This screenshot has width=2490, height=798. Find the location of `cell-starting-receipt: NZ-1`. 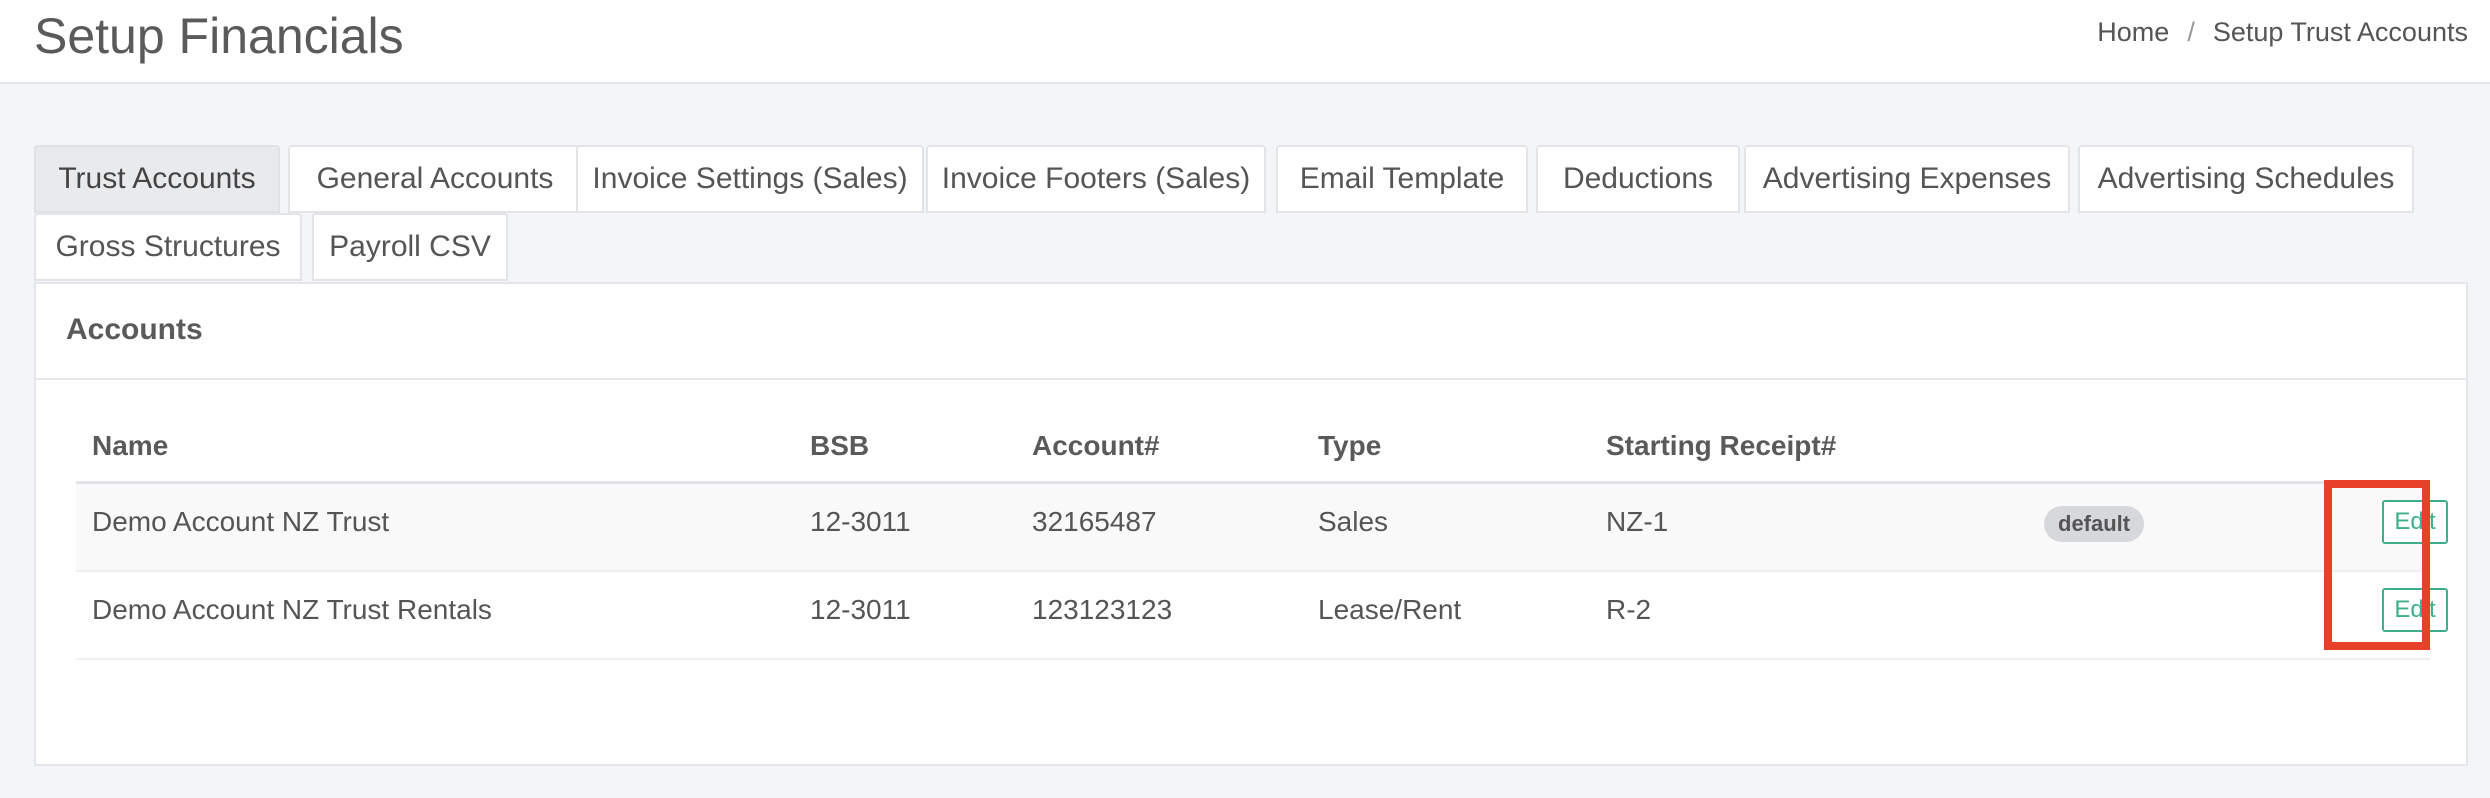

cell-starting-receipt: NZ-1 is located at coordinates (1637, 521).